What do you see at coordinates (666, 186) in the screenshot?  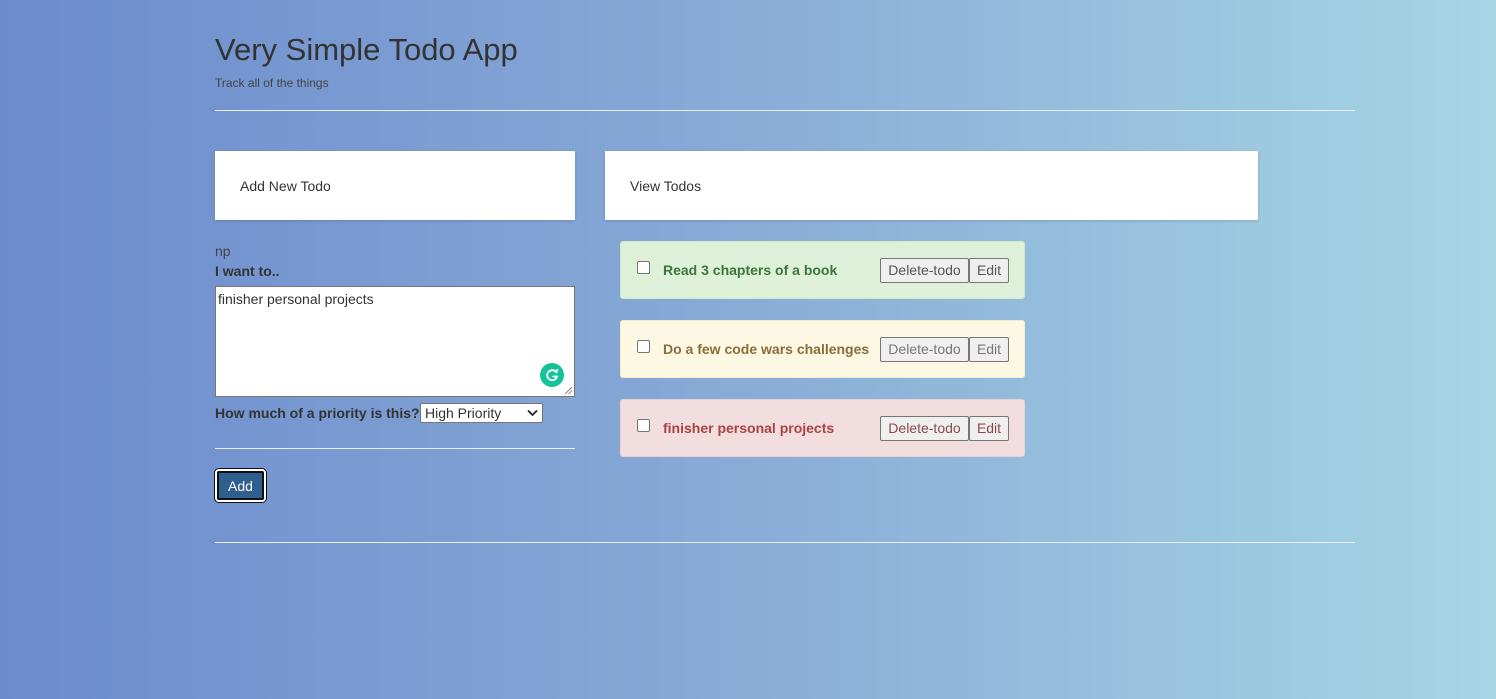 I see `view-todos-panel-title: View Todos` at bounding box center [666, 186].